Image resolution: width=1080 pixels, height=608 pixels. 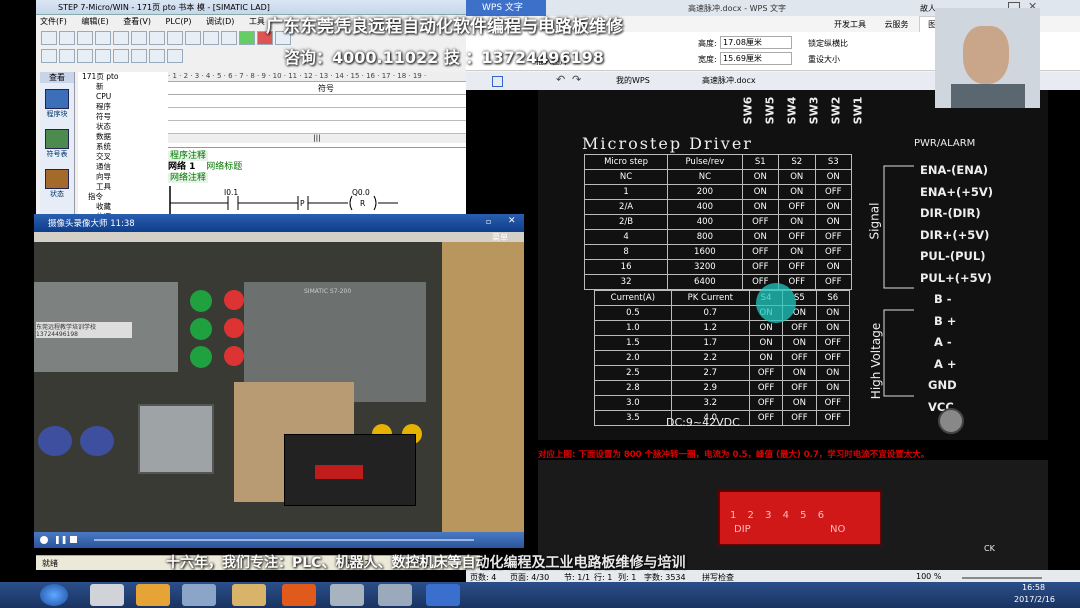 I want to click on nav-symbol-table: 符号表, so click(x=57, y=146).